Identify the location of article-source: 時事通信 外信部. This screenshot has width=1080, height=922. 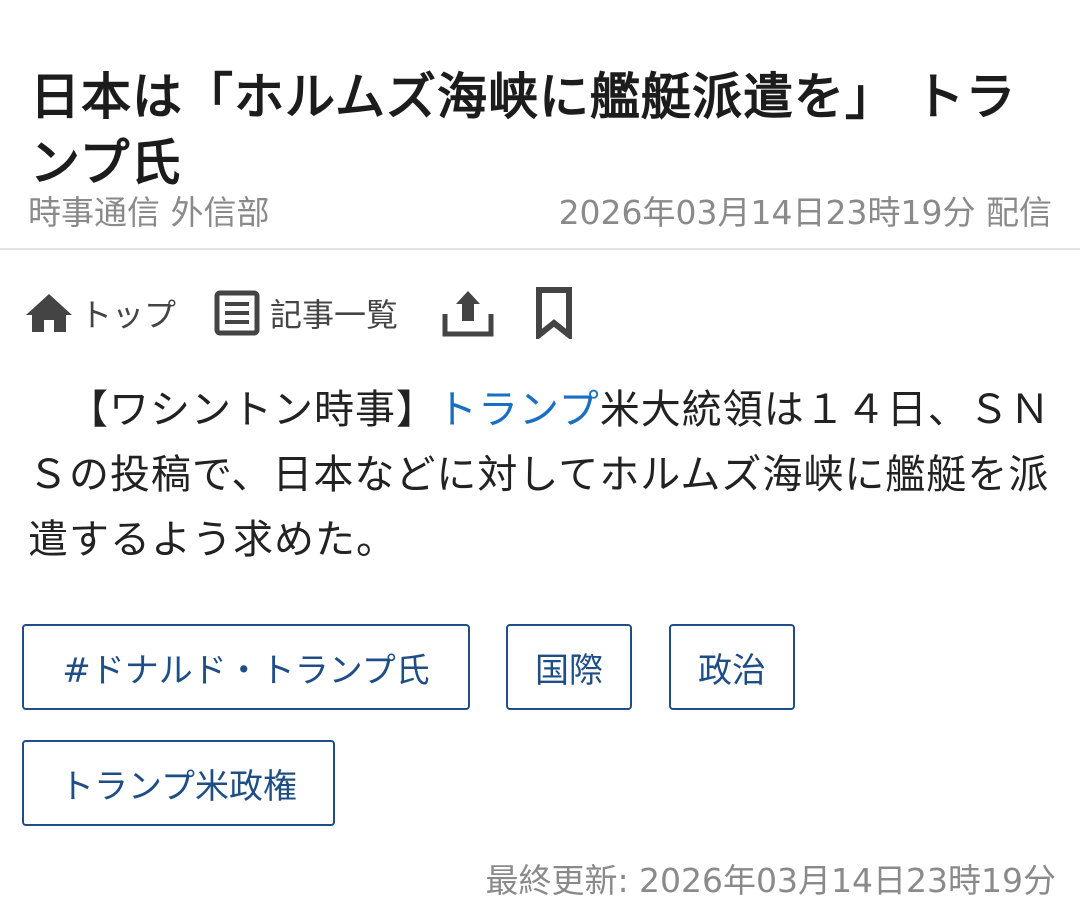
(149, 212).